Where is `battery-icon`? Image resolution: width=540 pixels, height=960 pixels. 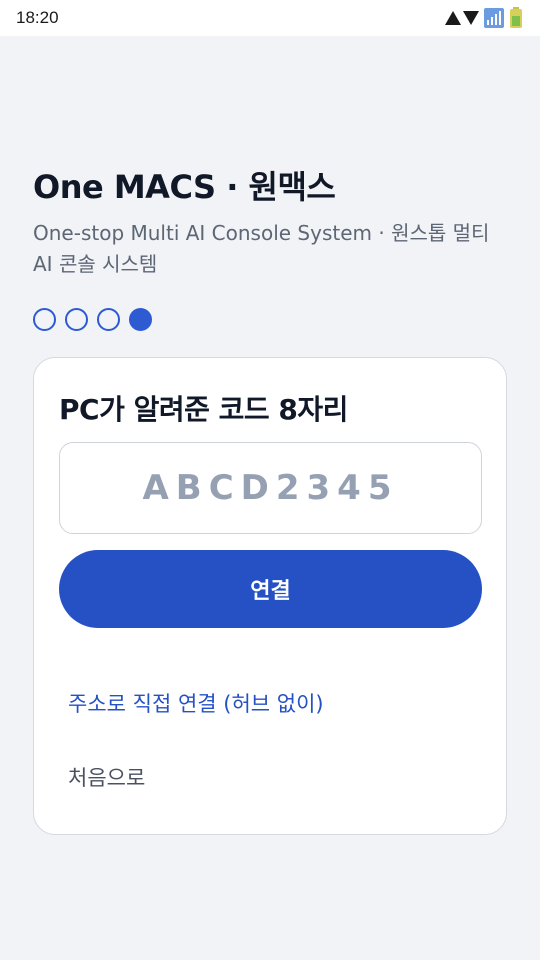 battery-icon is located at coordinates (516, 17).